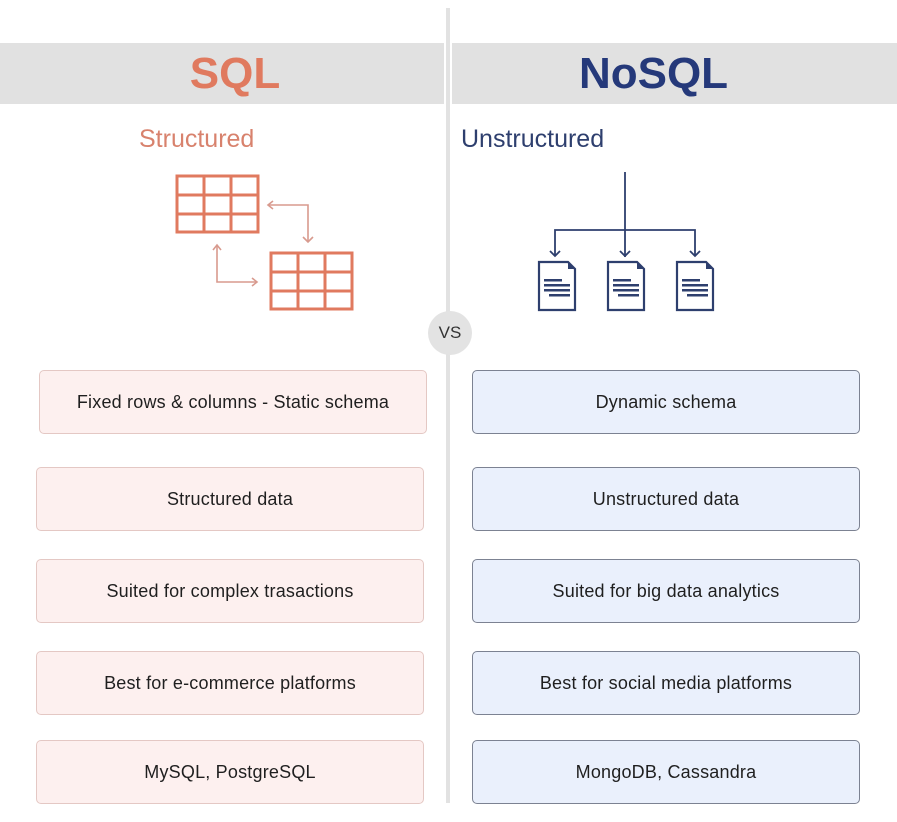  I want to click on nosql-feature-card: MongoDB, Cassandra, so click(666, 772).